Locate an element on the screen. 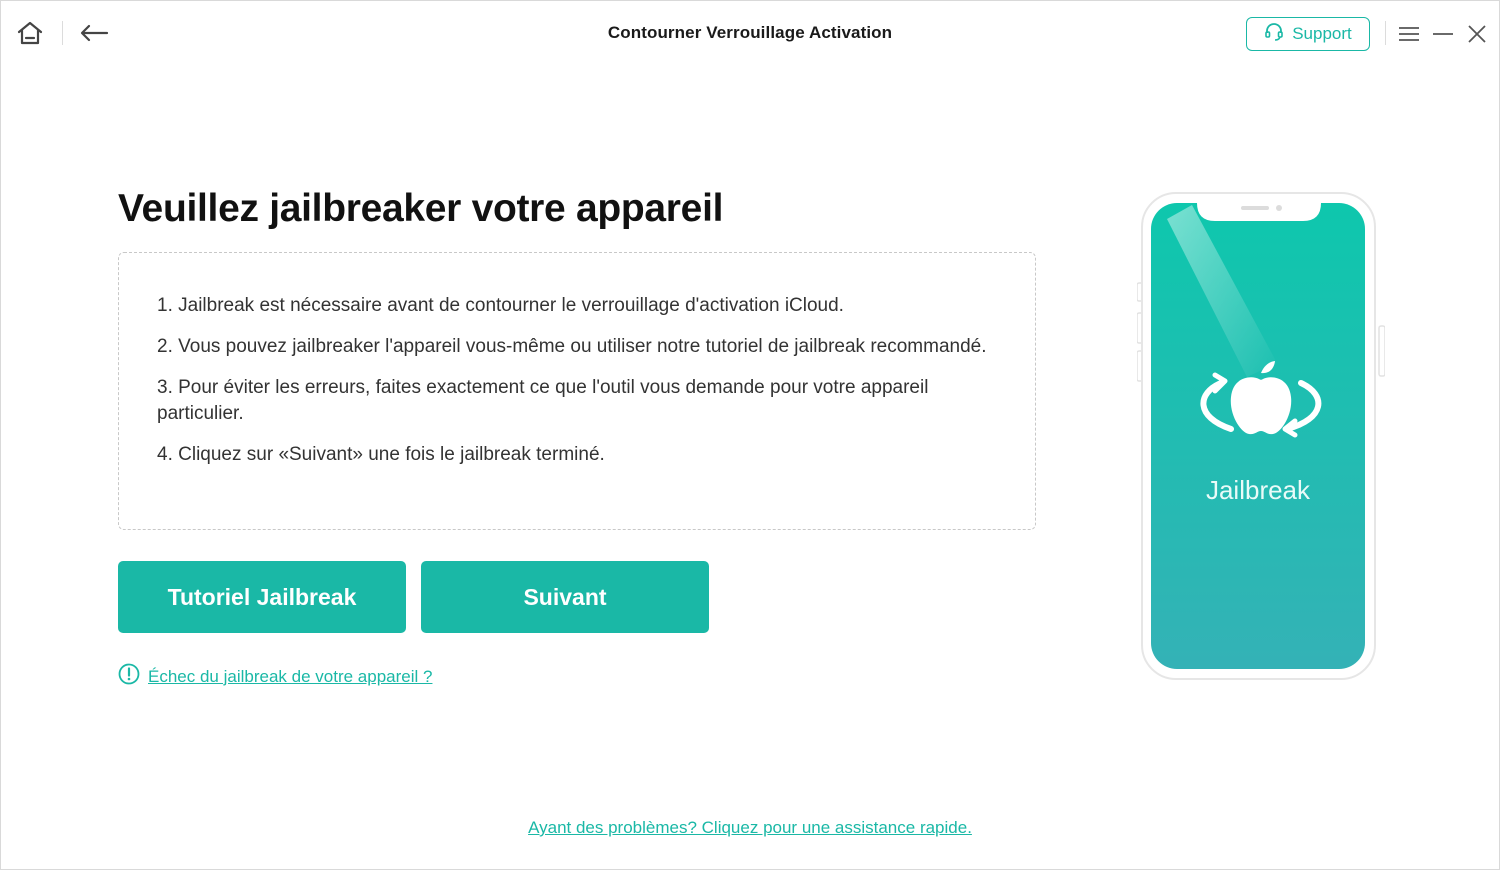 The height and width of the screenshot is (870, 1500). warning-icon is located at coordinates (129, 676).